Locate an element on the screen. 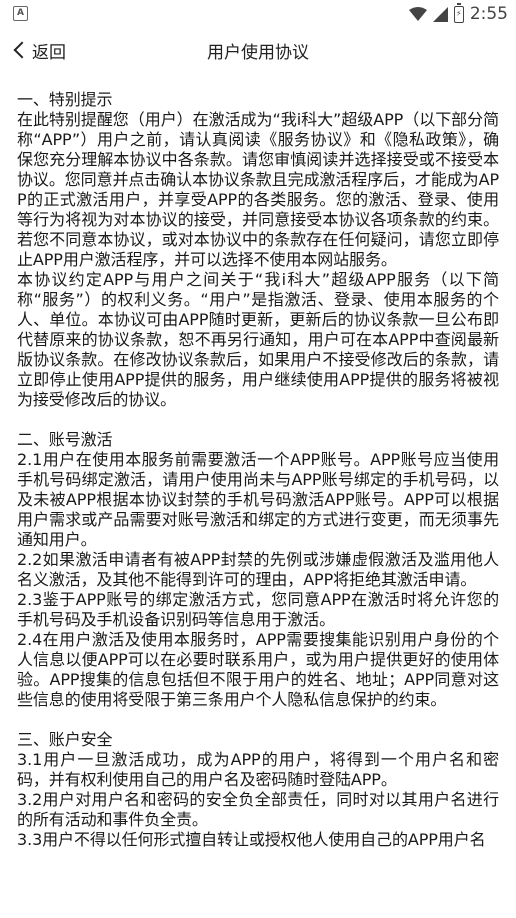 The image size is (516, 918). battery-charging-glyph: ⚡ is located at coordinates (459, 13).